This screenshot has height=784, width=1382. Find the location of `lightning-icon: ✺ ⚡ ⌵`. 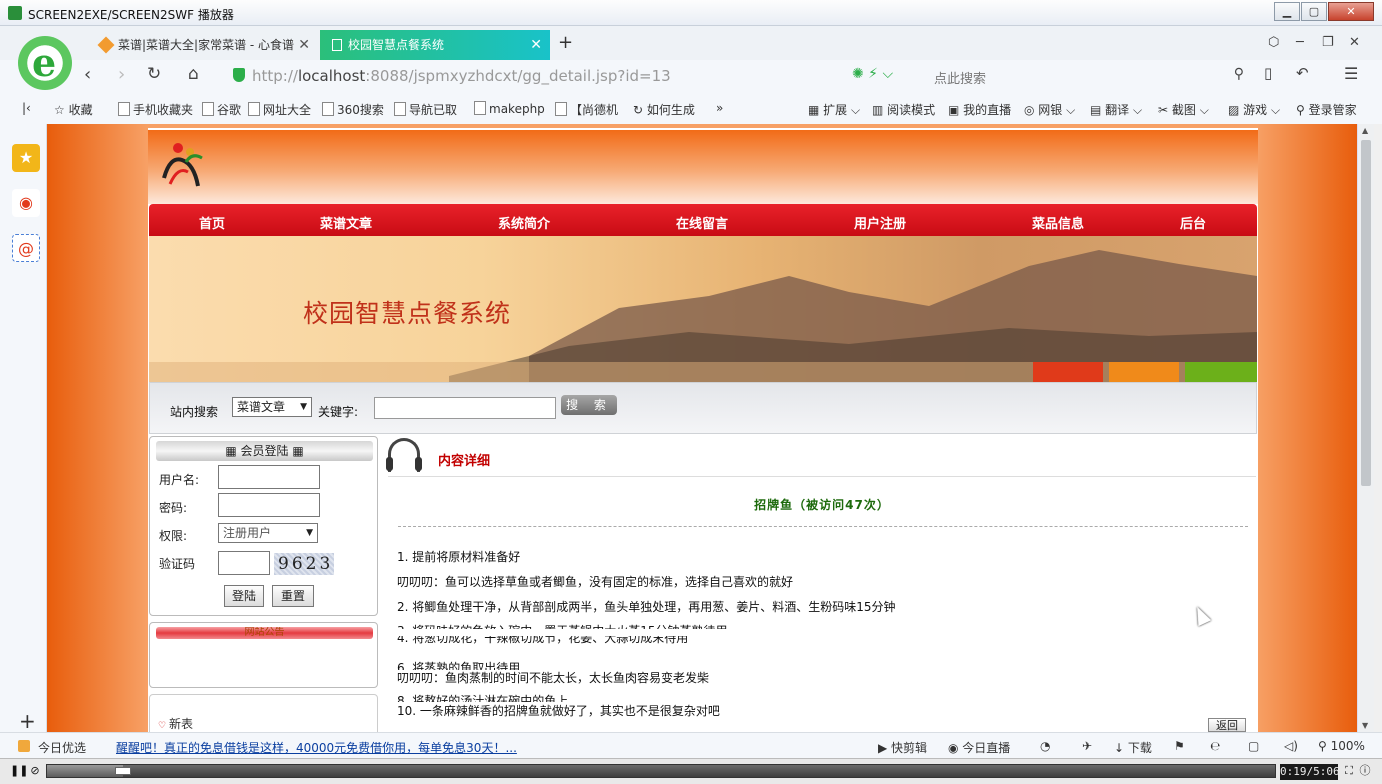

lightning-icon: ✺ ⚡ ⌵ is located at coordinates (872, 74).